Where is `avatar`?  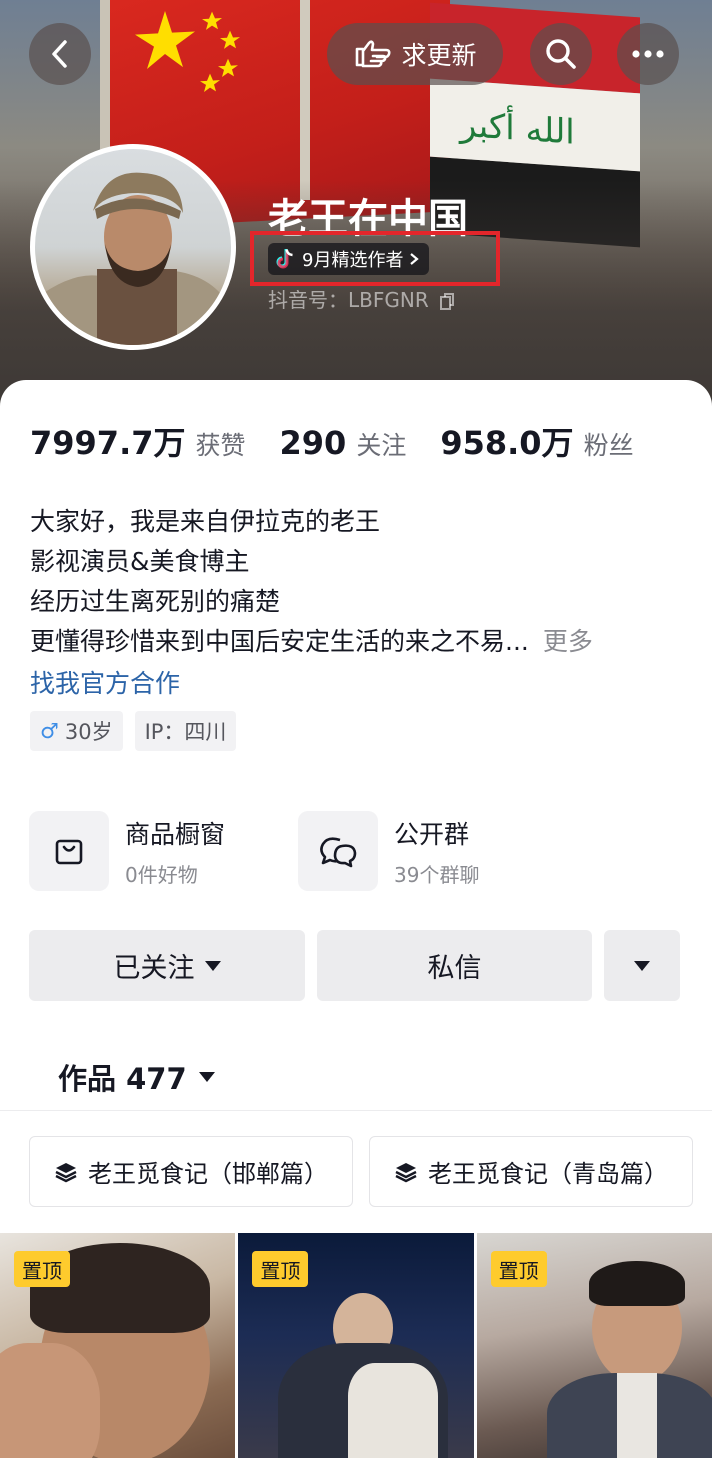
avatar is located at coordinates (133, 247).